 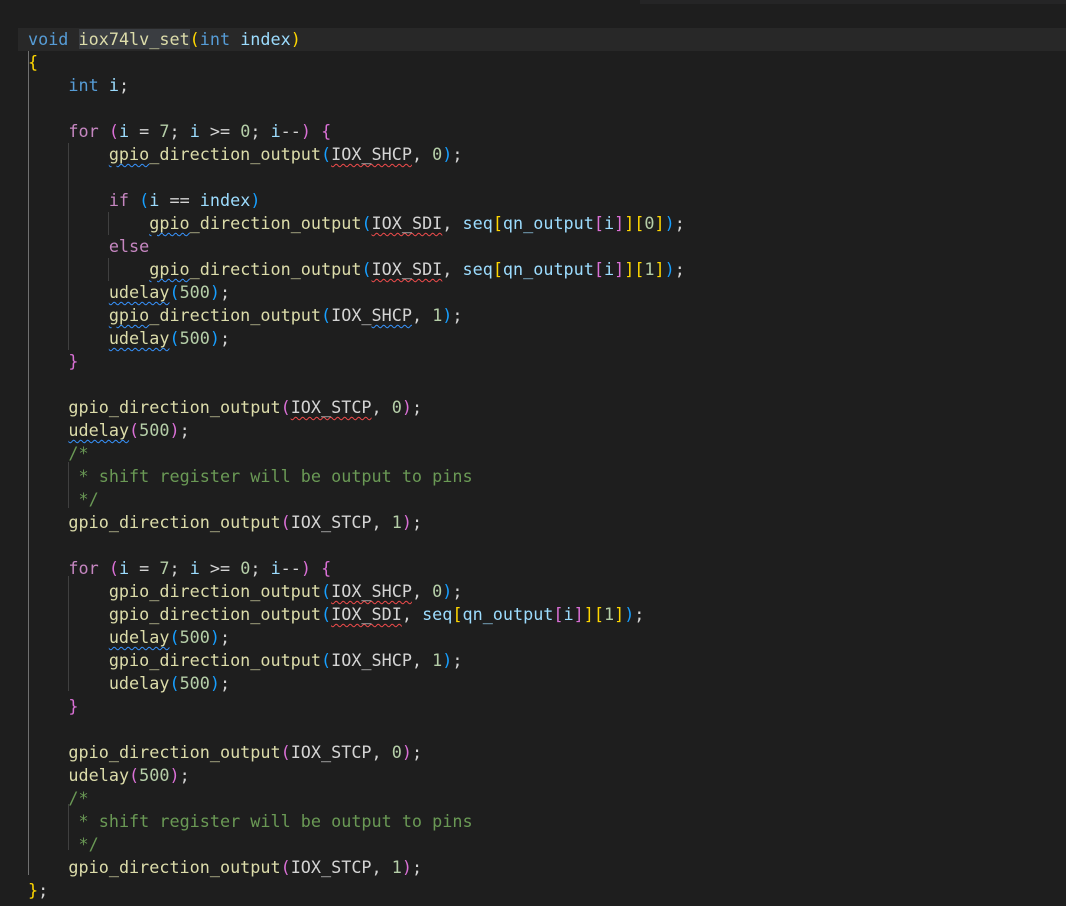 What do you see at coordinates (134, 39) in the screenshot?
I see `highlighted-symbol: iox74lv_set` at bounding box center [134, 39].